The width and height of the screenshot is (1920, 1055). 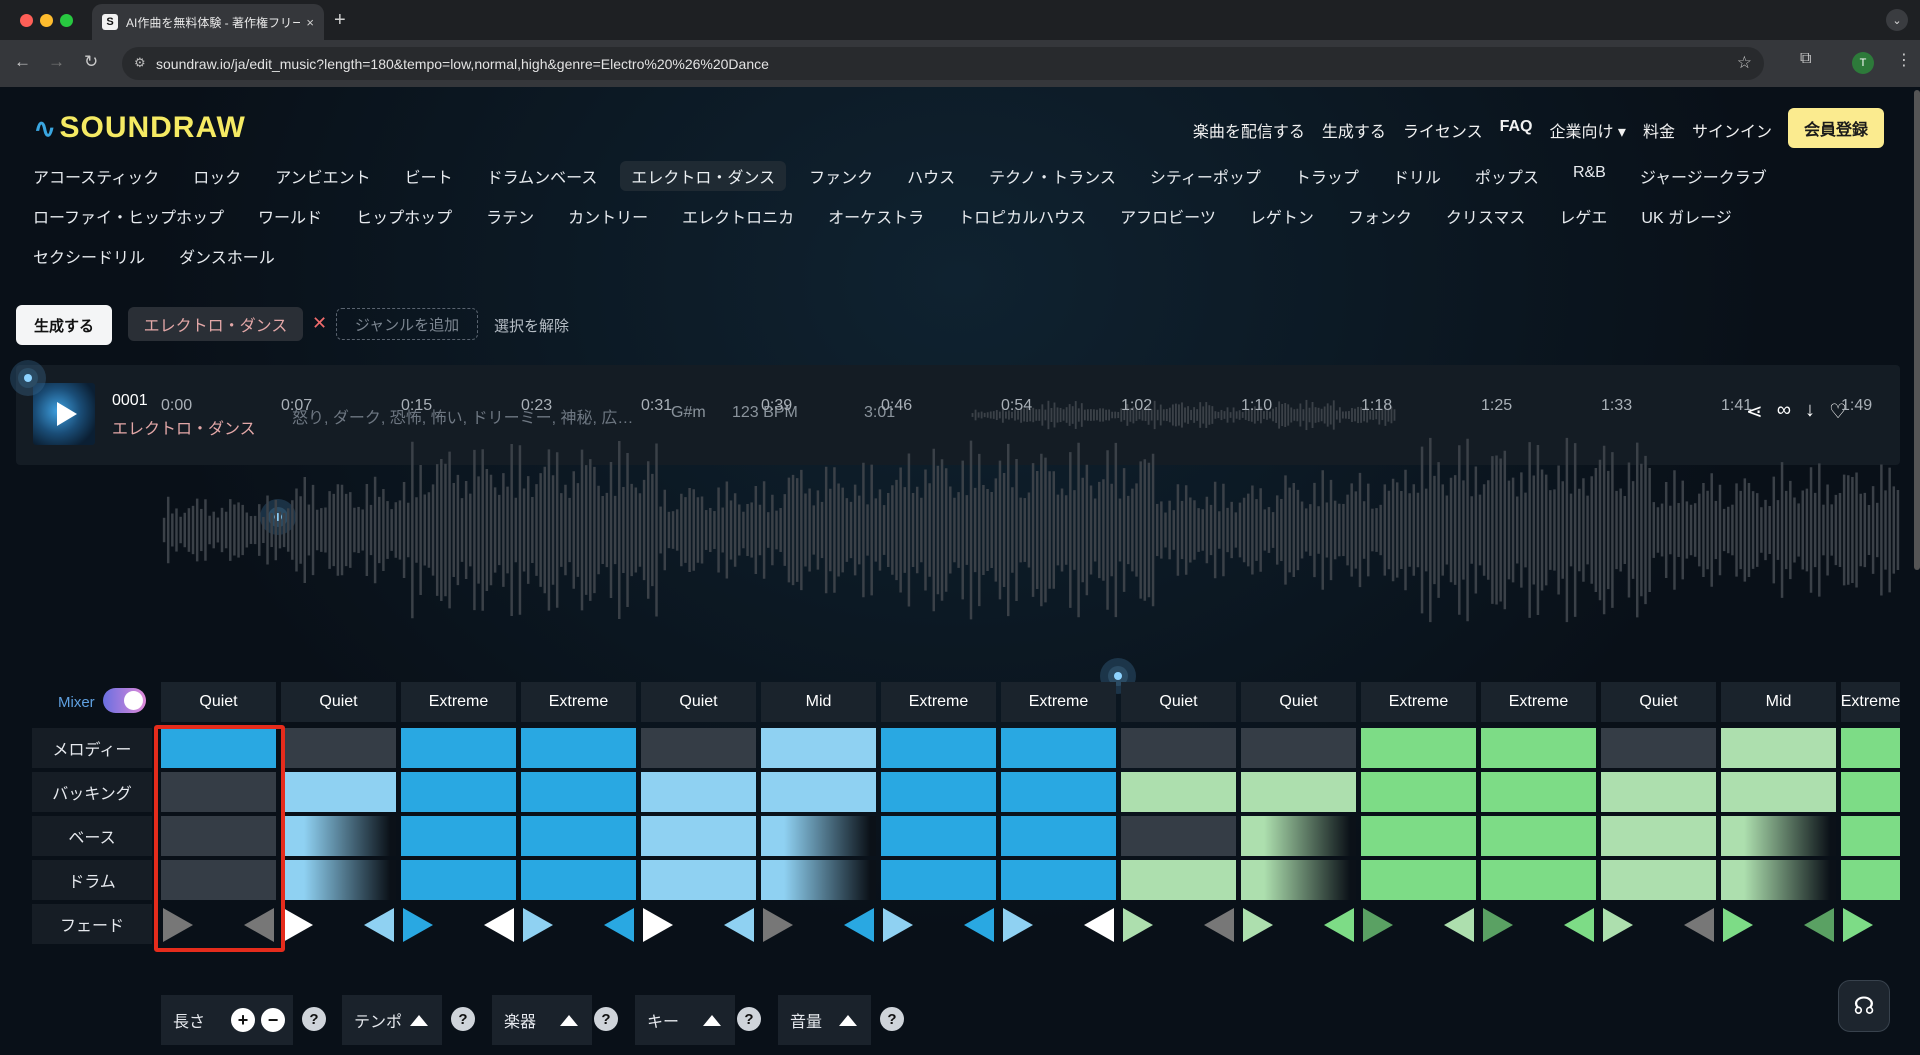 What do you see at coordinates (139, 128) in the screenshot?
I see `soundraw-logo: ∿ SOUNDRAW` at bounding box center [139, 128].